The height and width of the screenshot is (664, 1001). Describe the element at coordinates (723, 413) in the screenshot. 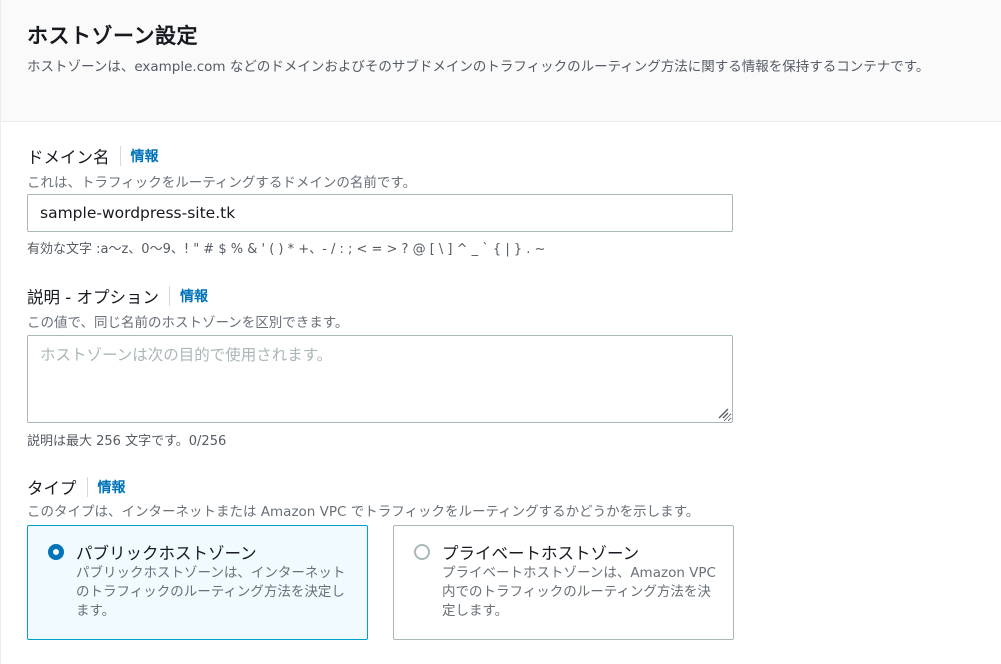

I see `resize-handle-icon` at that location.